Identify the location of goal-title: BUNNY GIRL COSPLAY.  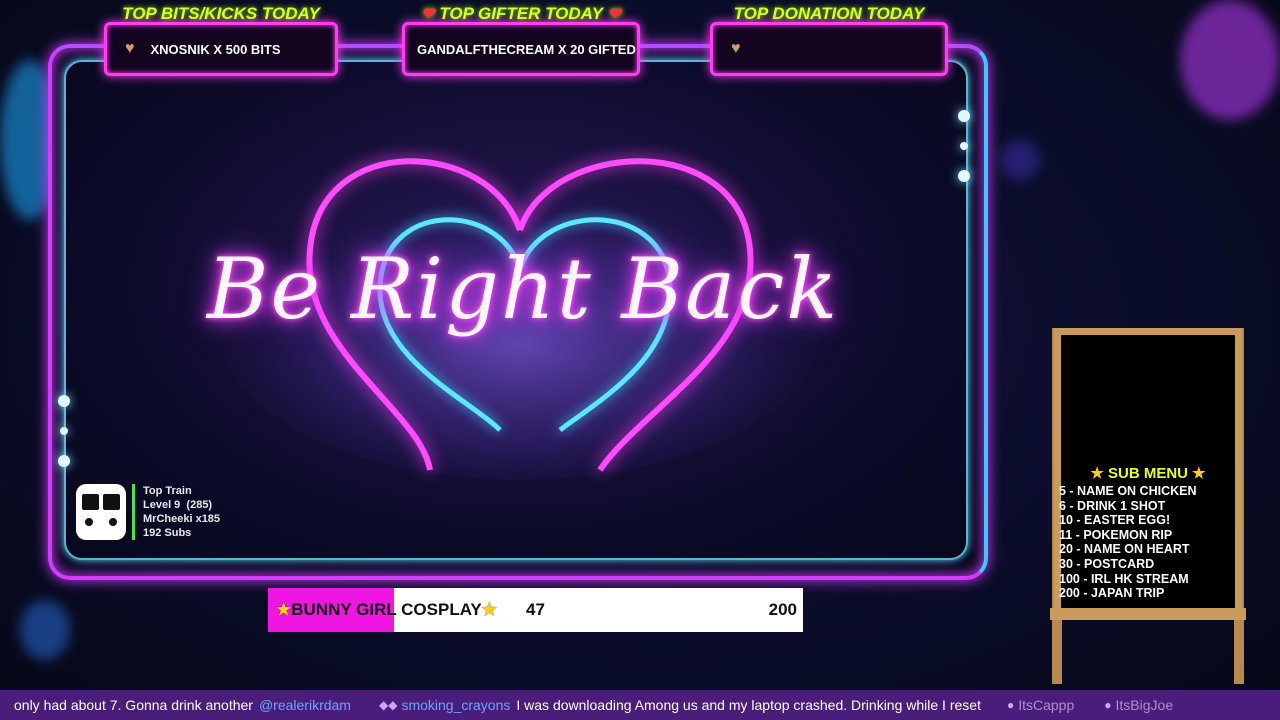
(386, 609).